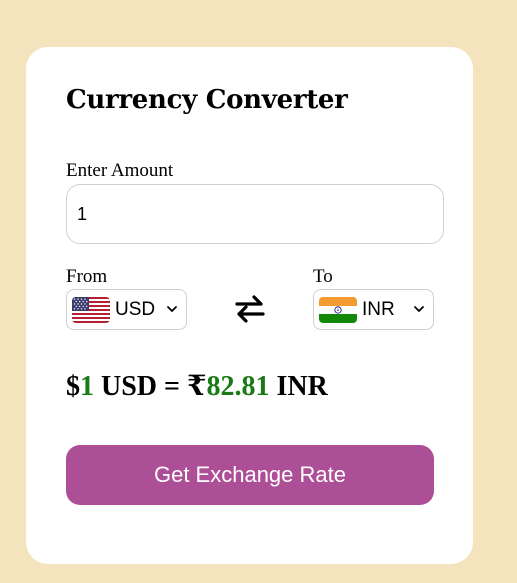  What do you see at coordinates (298, 386) in the screenshot?
I see `to-currency-text: INR` at bounding box center [298, 386].